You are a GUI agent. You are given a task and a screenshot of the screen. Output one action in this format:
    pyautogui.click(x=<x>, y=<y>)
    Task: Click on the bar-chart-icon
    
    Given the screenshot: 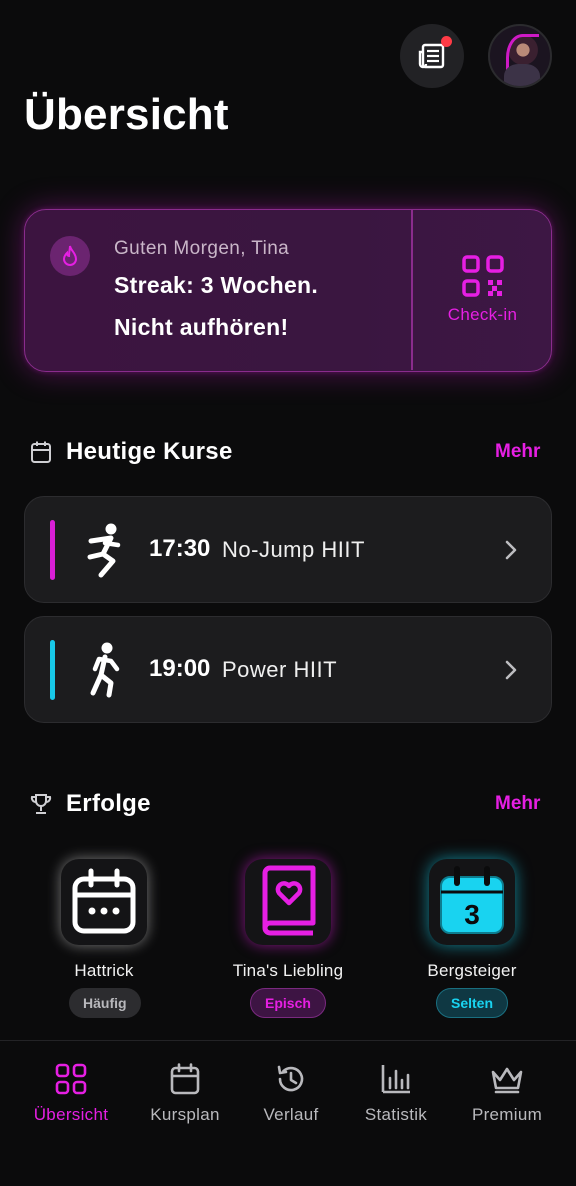 What is the action you would take?
    pyautogui.click(x=395, y=1079)
    